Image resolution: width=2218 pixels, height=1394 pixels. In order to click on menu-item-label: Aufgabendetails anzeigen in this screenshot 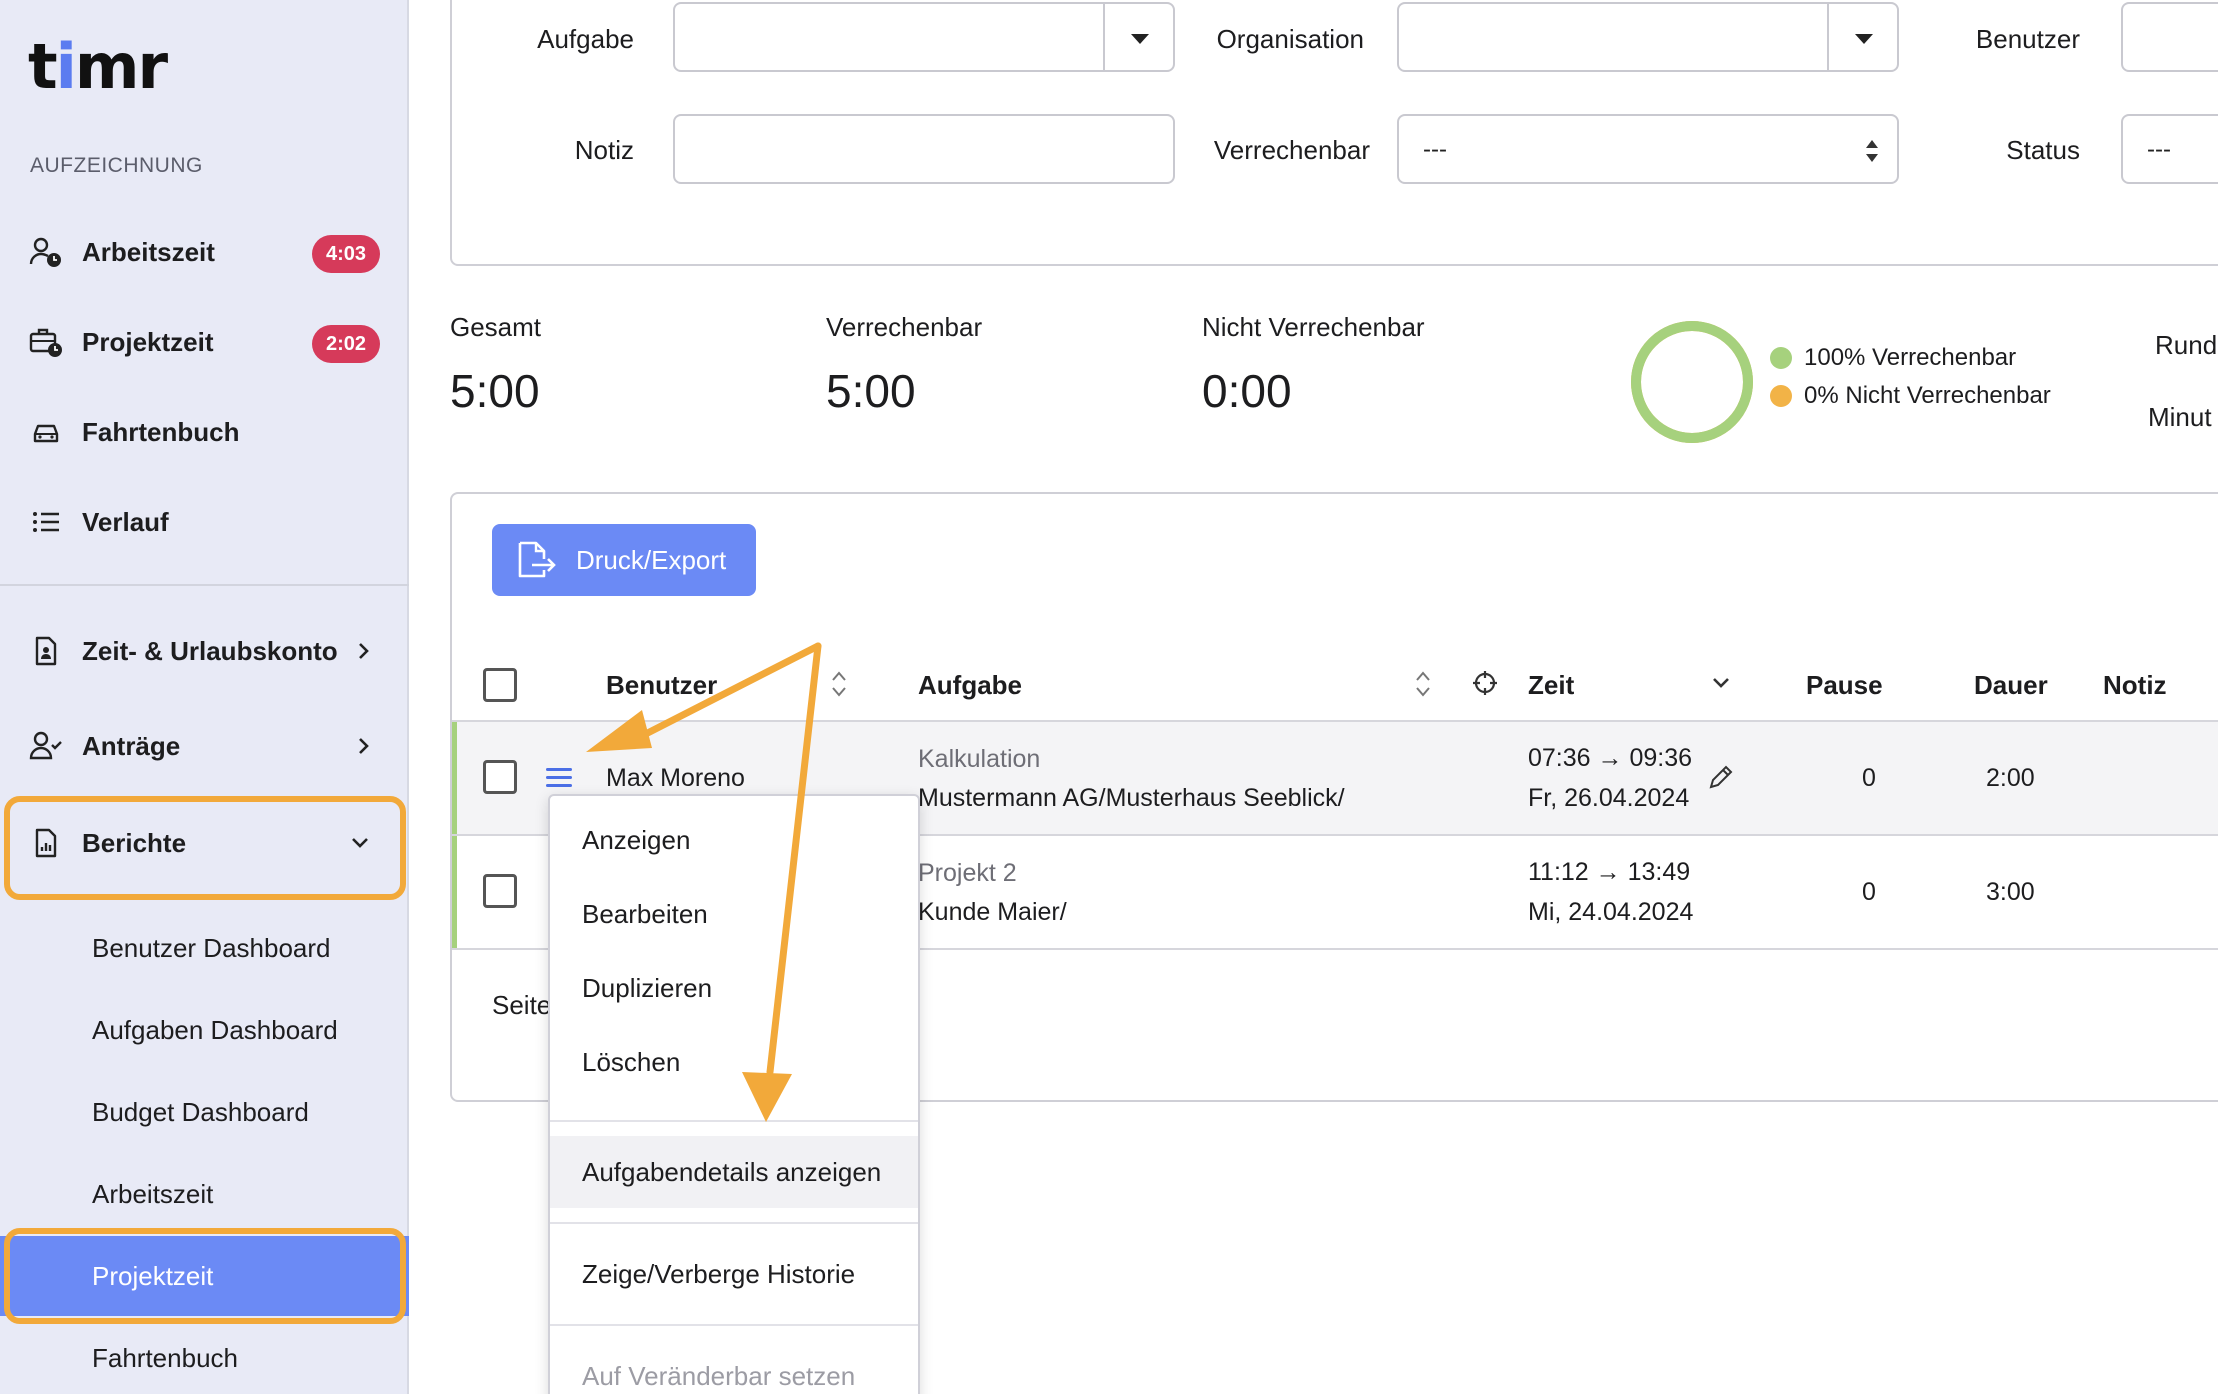, I will do `click(732, 1171)`.